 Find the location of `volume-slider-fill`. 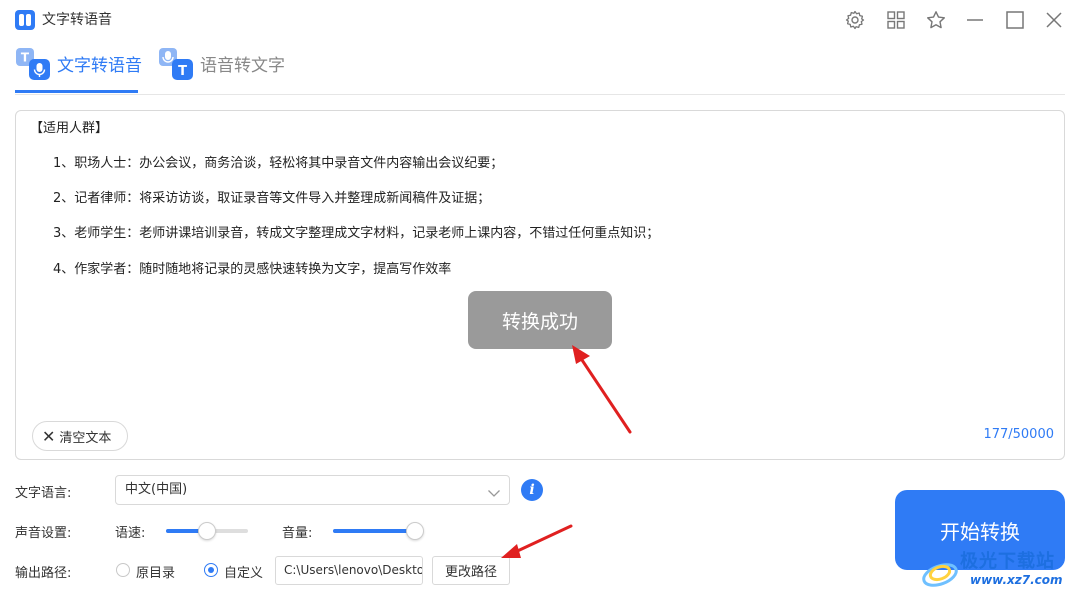

volume-slider-fill is located at coordinates (374, 531).